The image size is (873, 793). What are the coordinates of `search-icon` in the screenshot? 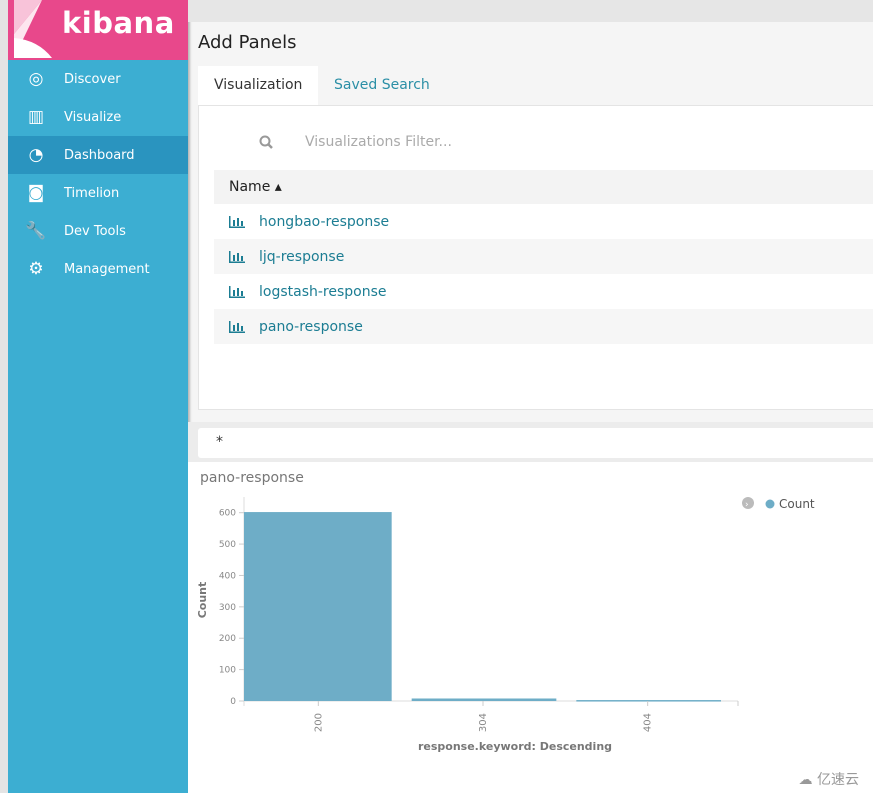 It's located at (266, 142).